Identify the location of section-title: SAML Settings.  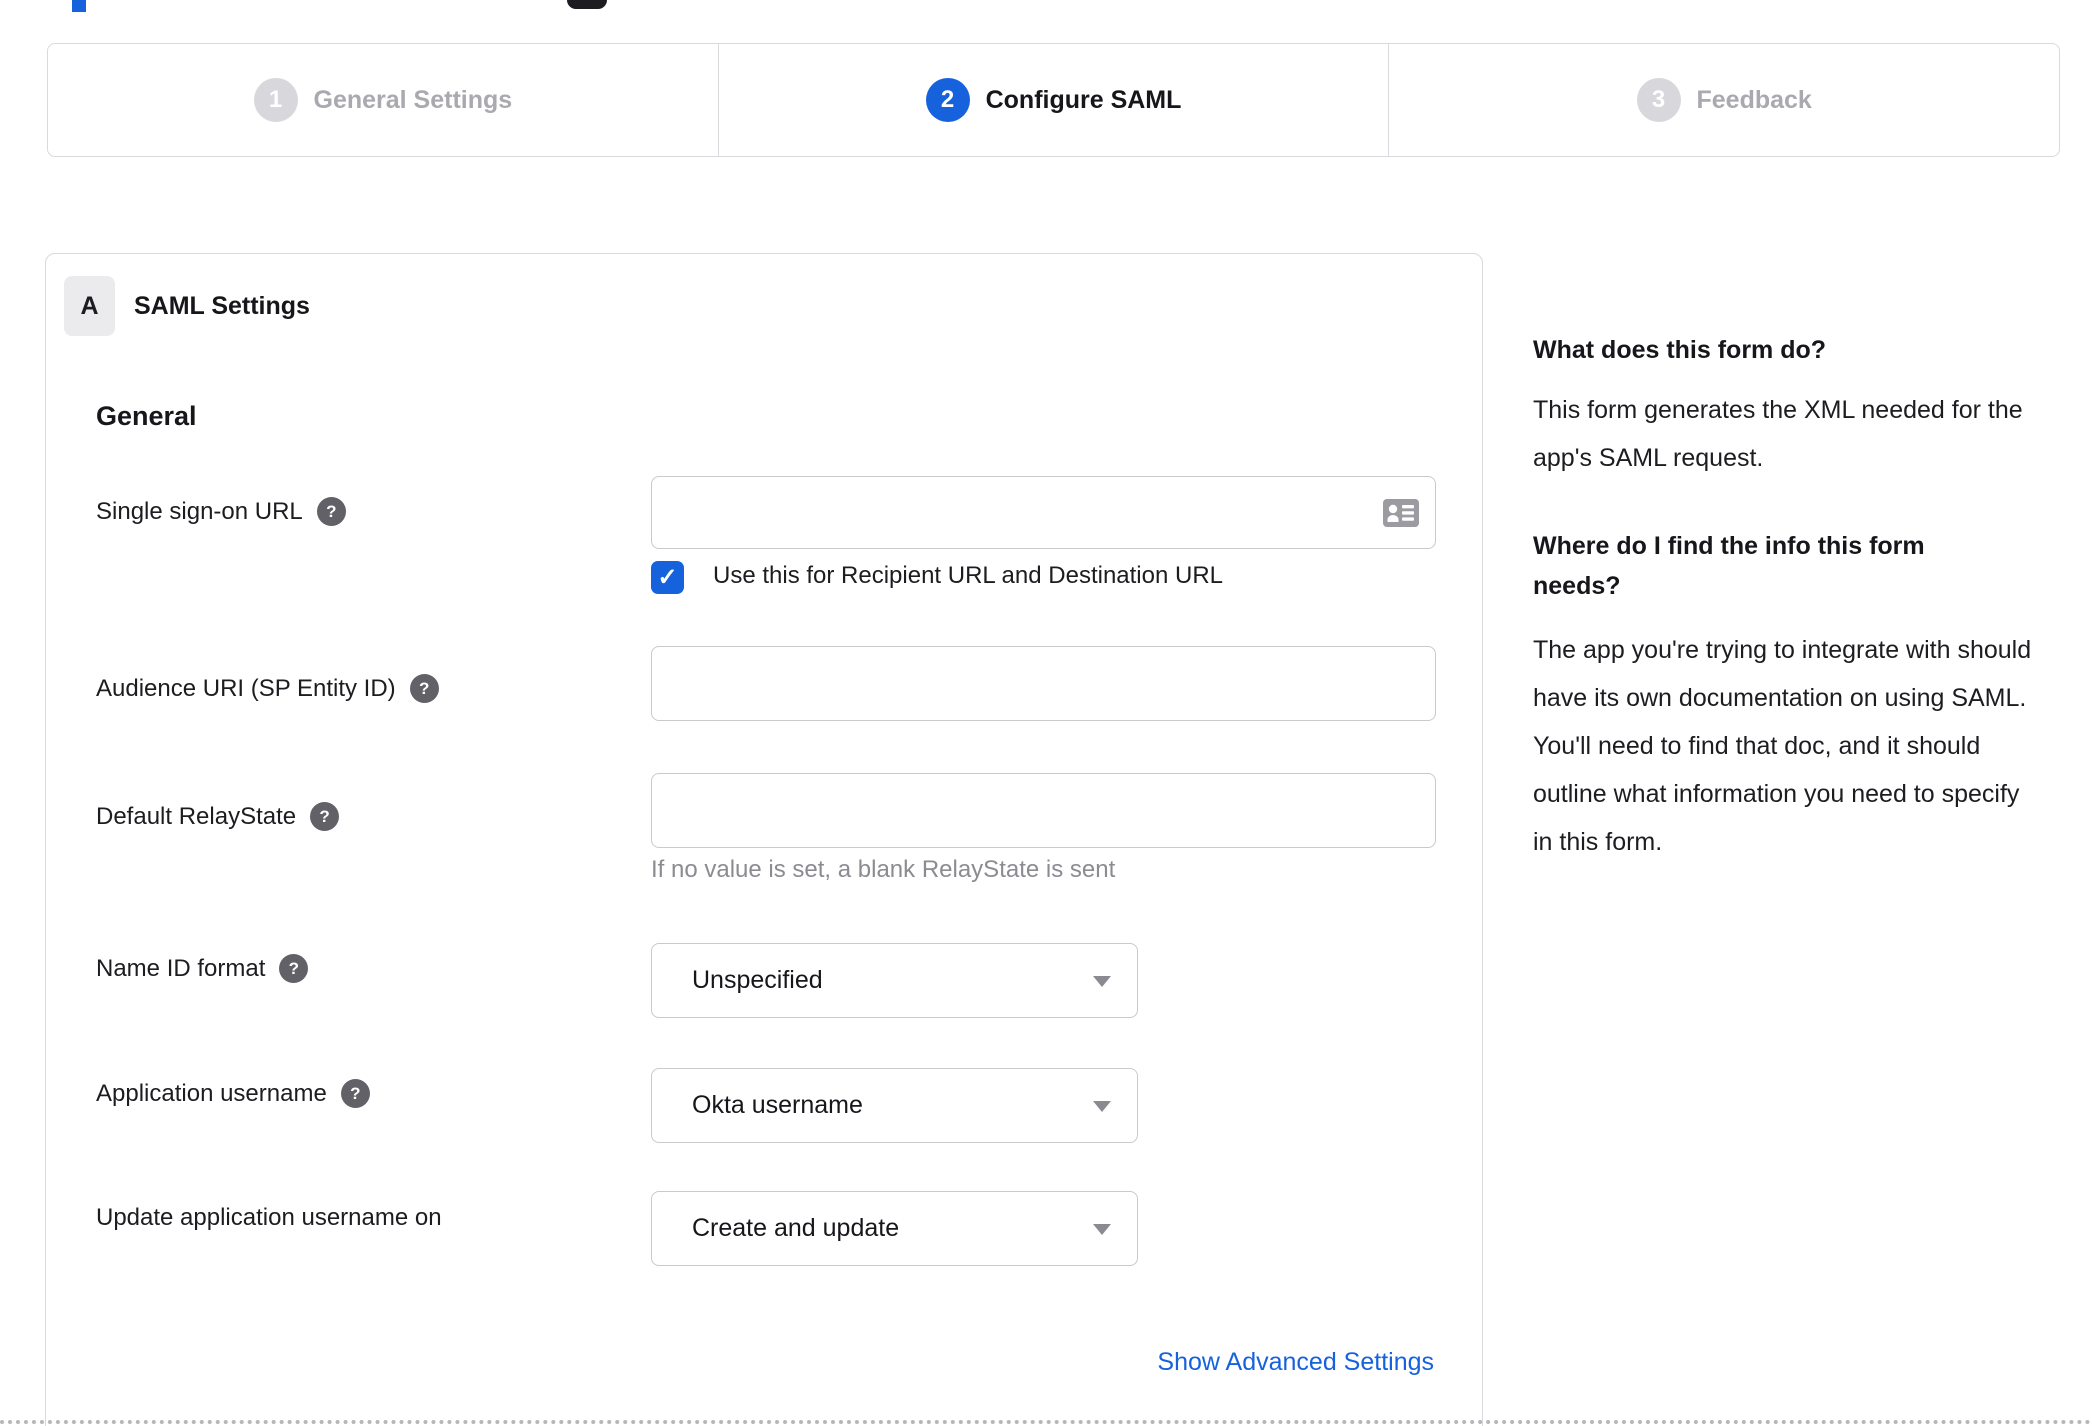
(222, 305).